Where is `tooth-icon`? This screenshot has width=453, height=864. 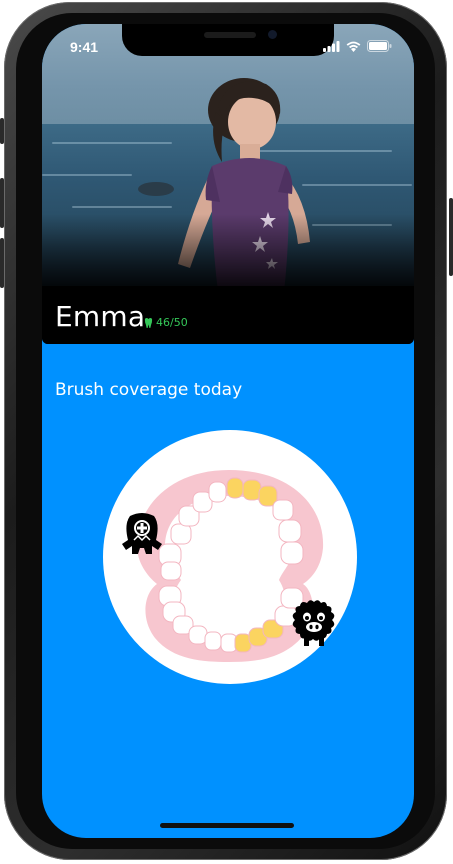
tooth-icon is located at coordinates (148, 322).